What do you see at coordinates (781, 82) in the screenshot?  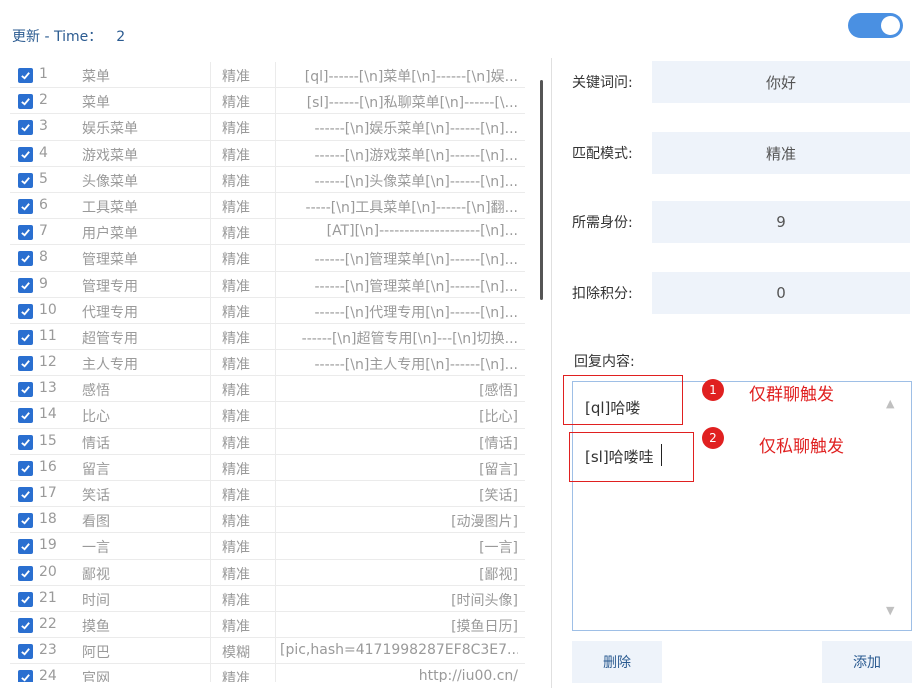 I see `keyword-field: 你好` at bounding box center [781, 82].